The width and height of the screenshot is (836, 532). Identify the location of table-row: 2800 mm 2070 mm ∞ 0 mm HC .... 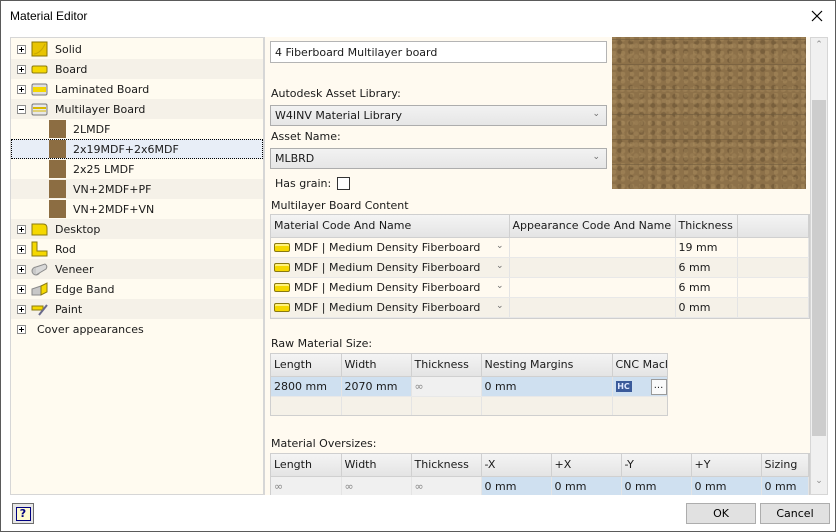
(469, 386).